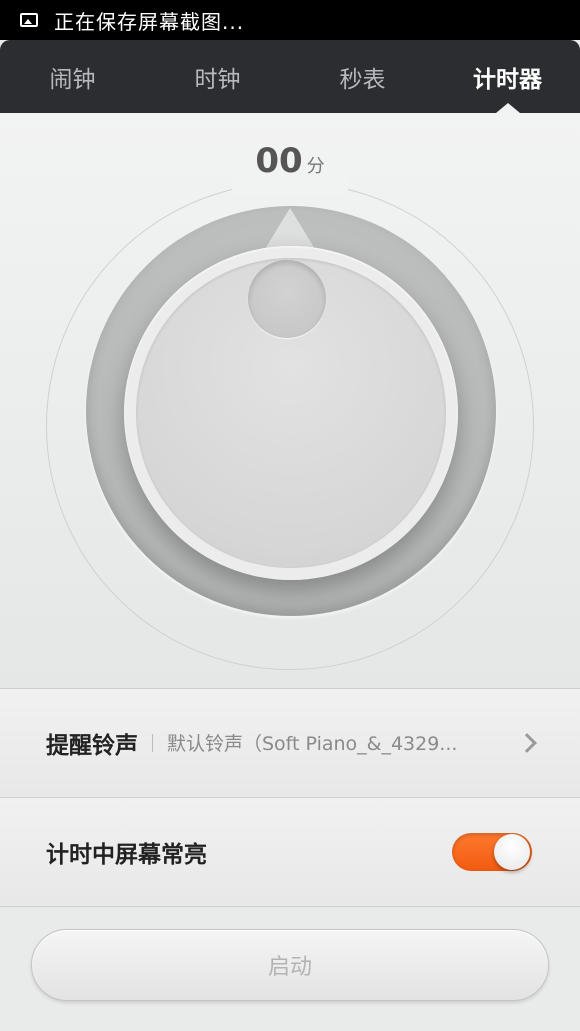 The height and width of the screenshot is (1031, 580). What do you see at coordinates (512, 851) in the screenshot?
I see `toggle-thumb` at bounding box center [512, 851].